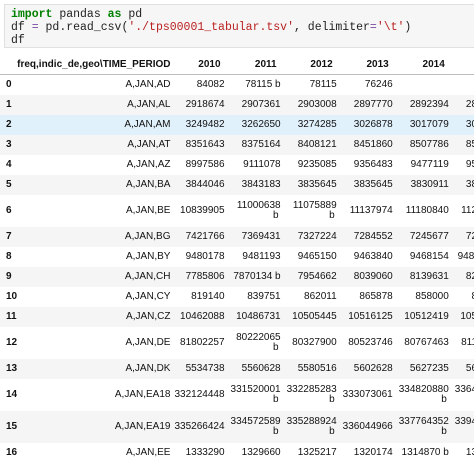  I want to click on geo-cell: A,JAN,BA, so click(148, 184).